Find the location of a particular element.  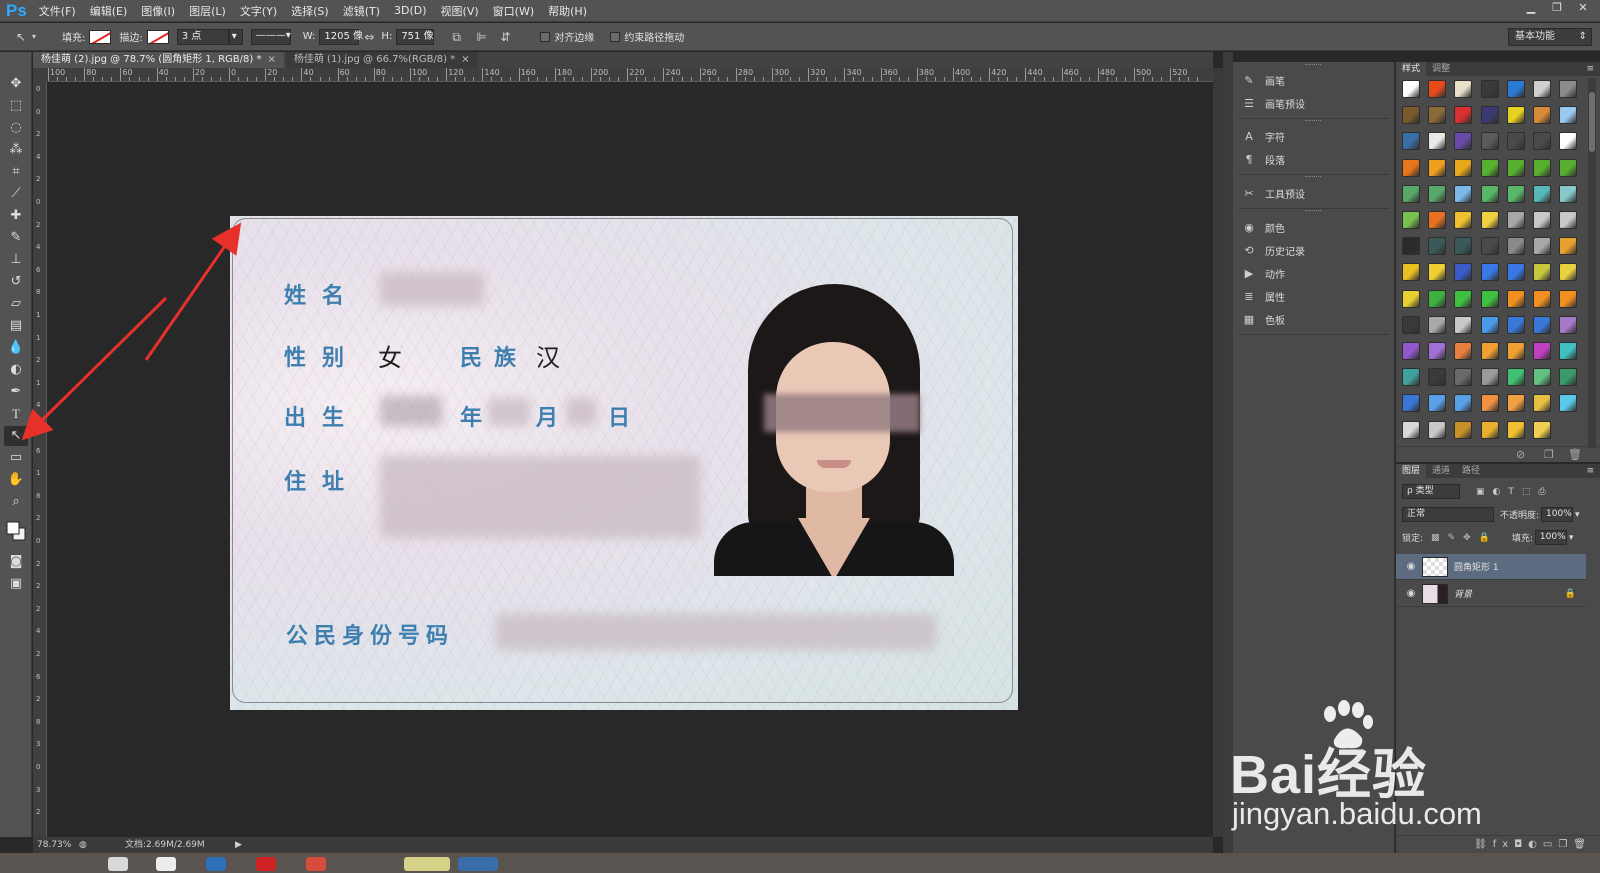

filter-smart-icon: ⎙ is located at coordinates (1541, 492).